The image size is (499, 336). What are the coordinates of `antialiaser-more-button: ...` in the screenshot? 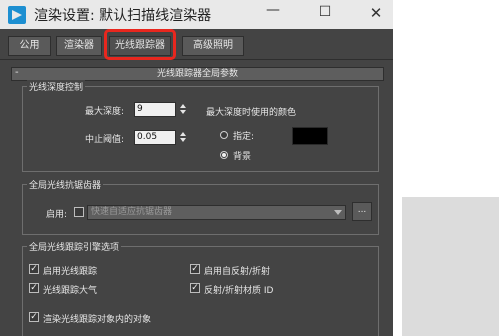 It's located at (362, 211).